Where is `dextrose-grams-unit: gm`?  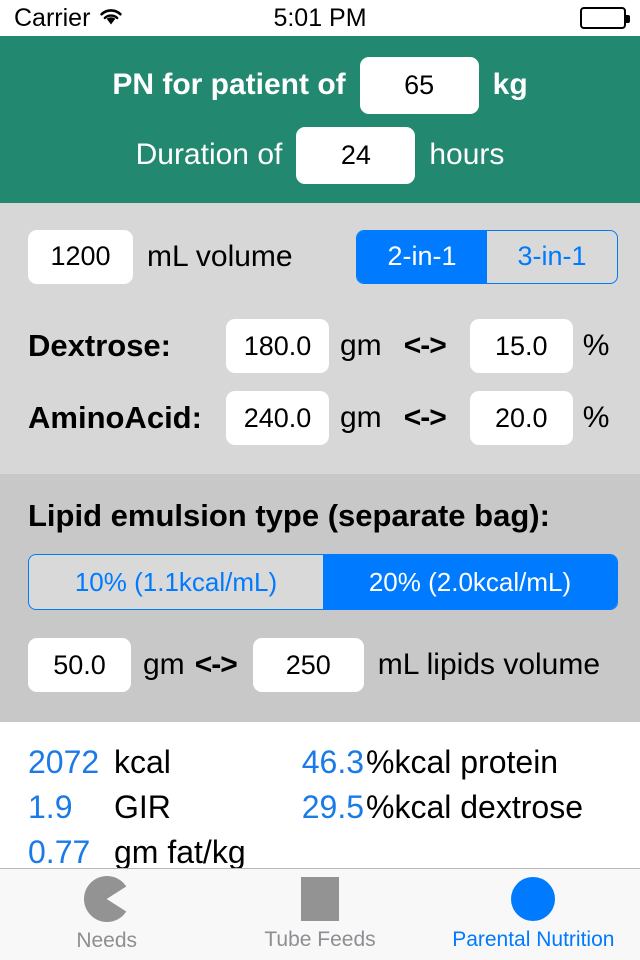
dextrose-grams-unit: gm is located at coordinates (361, 345).